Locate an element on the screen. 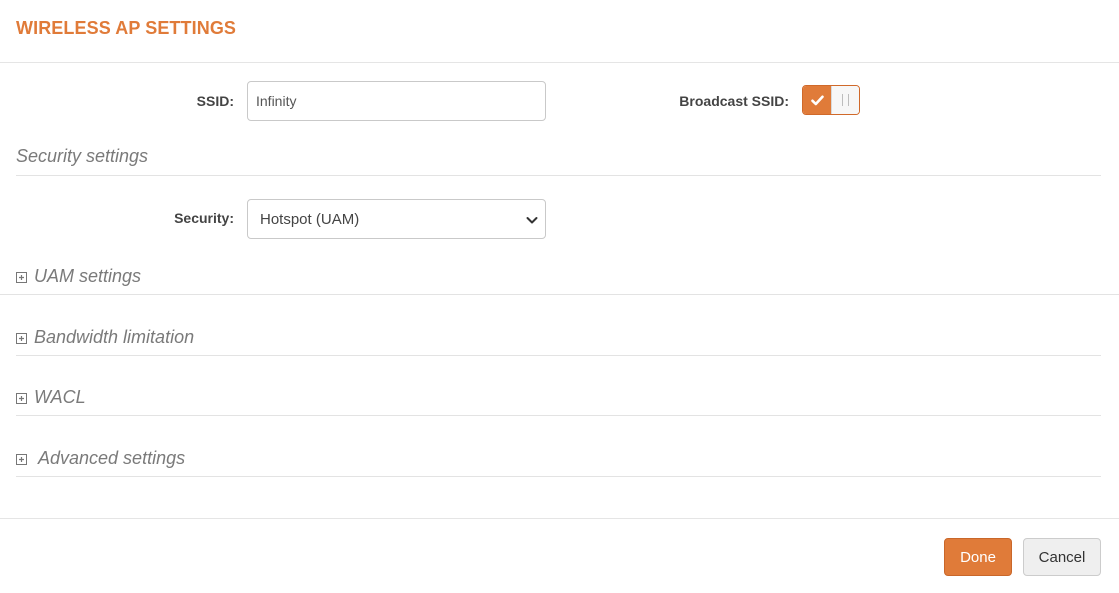 Image resolution: width=1119 pixels, height=593 pixels. grip-icon is located at coordinates (845, 100).